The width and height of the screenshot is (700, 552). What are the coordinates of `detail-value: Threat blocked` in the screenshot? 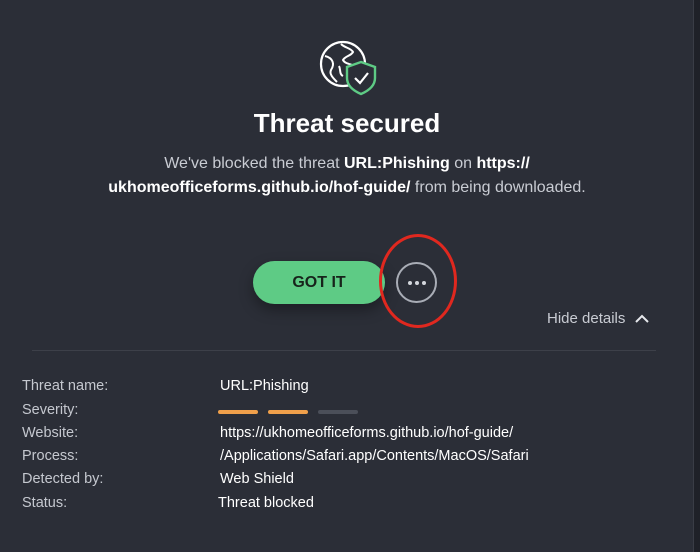 It's located at (266, 503).